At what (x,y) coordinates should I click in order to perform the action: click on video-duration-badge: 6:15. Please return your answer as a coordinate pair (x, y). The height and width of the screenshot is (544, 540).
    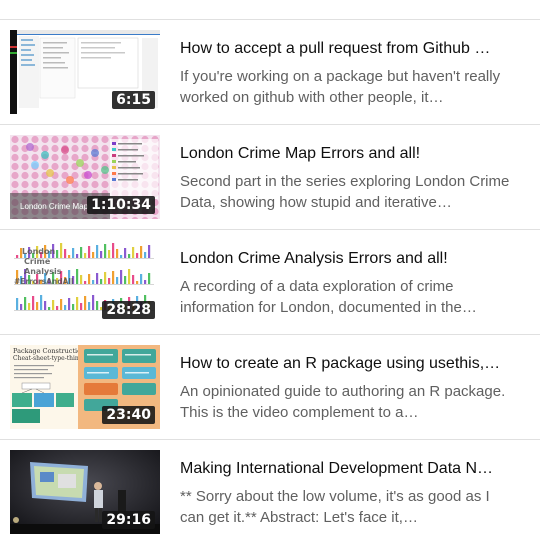
    Looking at the image, I should click on (133, 100).